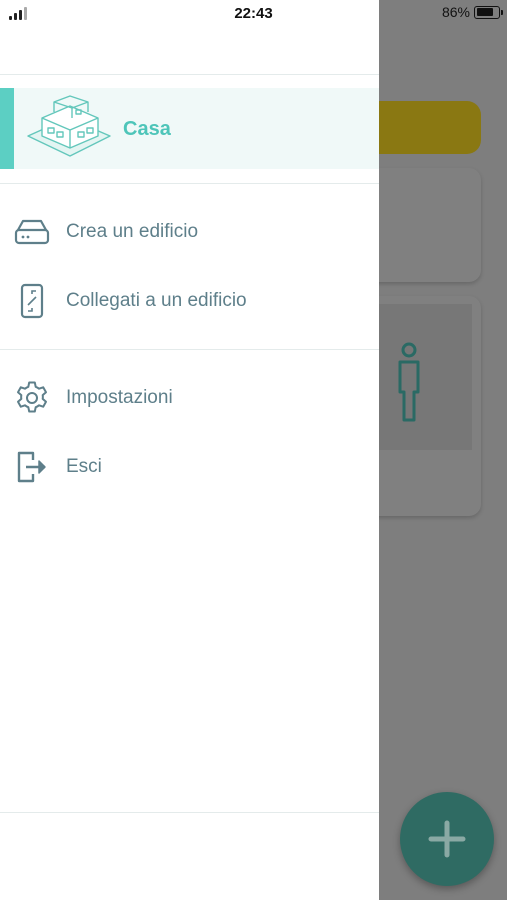  I want to click on battery-percent: 86%, so click(455, 12).